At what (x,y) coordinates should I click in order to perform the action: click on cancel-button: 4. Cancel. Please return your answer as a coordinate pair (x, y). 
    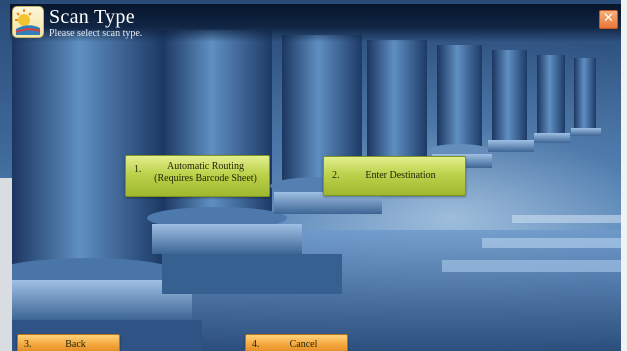
    Looking at the image, I should click on (296, 342).